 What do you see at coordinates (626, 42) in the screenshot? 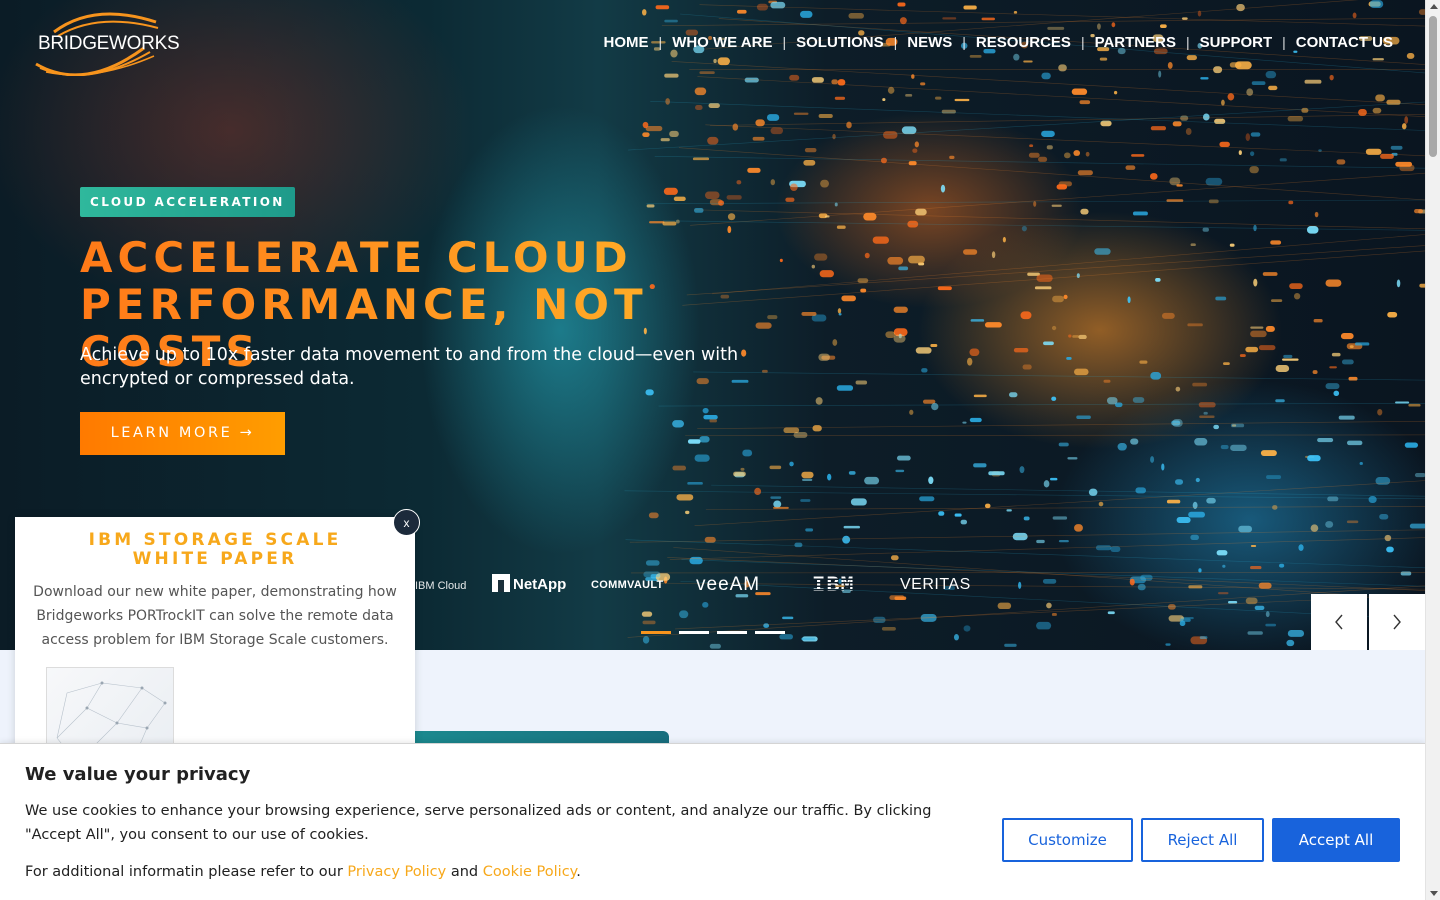
I see `nav-home: HOME` at bounding box center [626, 42].